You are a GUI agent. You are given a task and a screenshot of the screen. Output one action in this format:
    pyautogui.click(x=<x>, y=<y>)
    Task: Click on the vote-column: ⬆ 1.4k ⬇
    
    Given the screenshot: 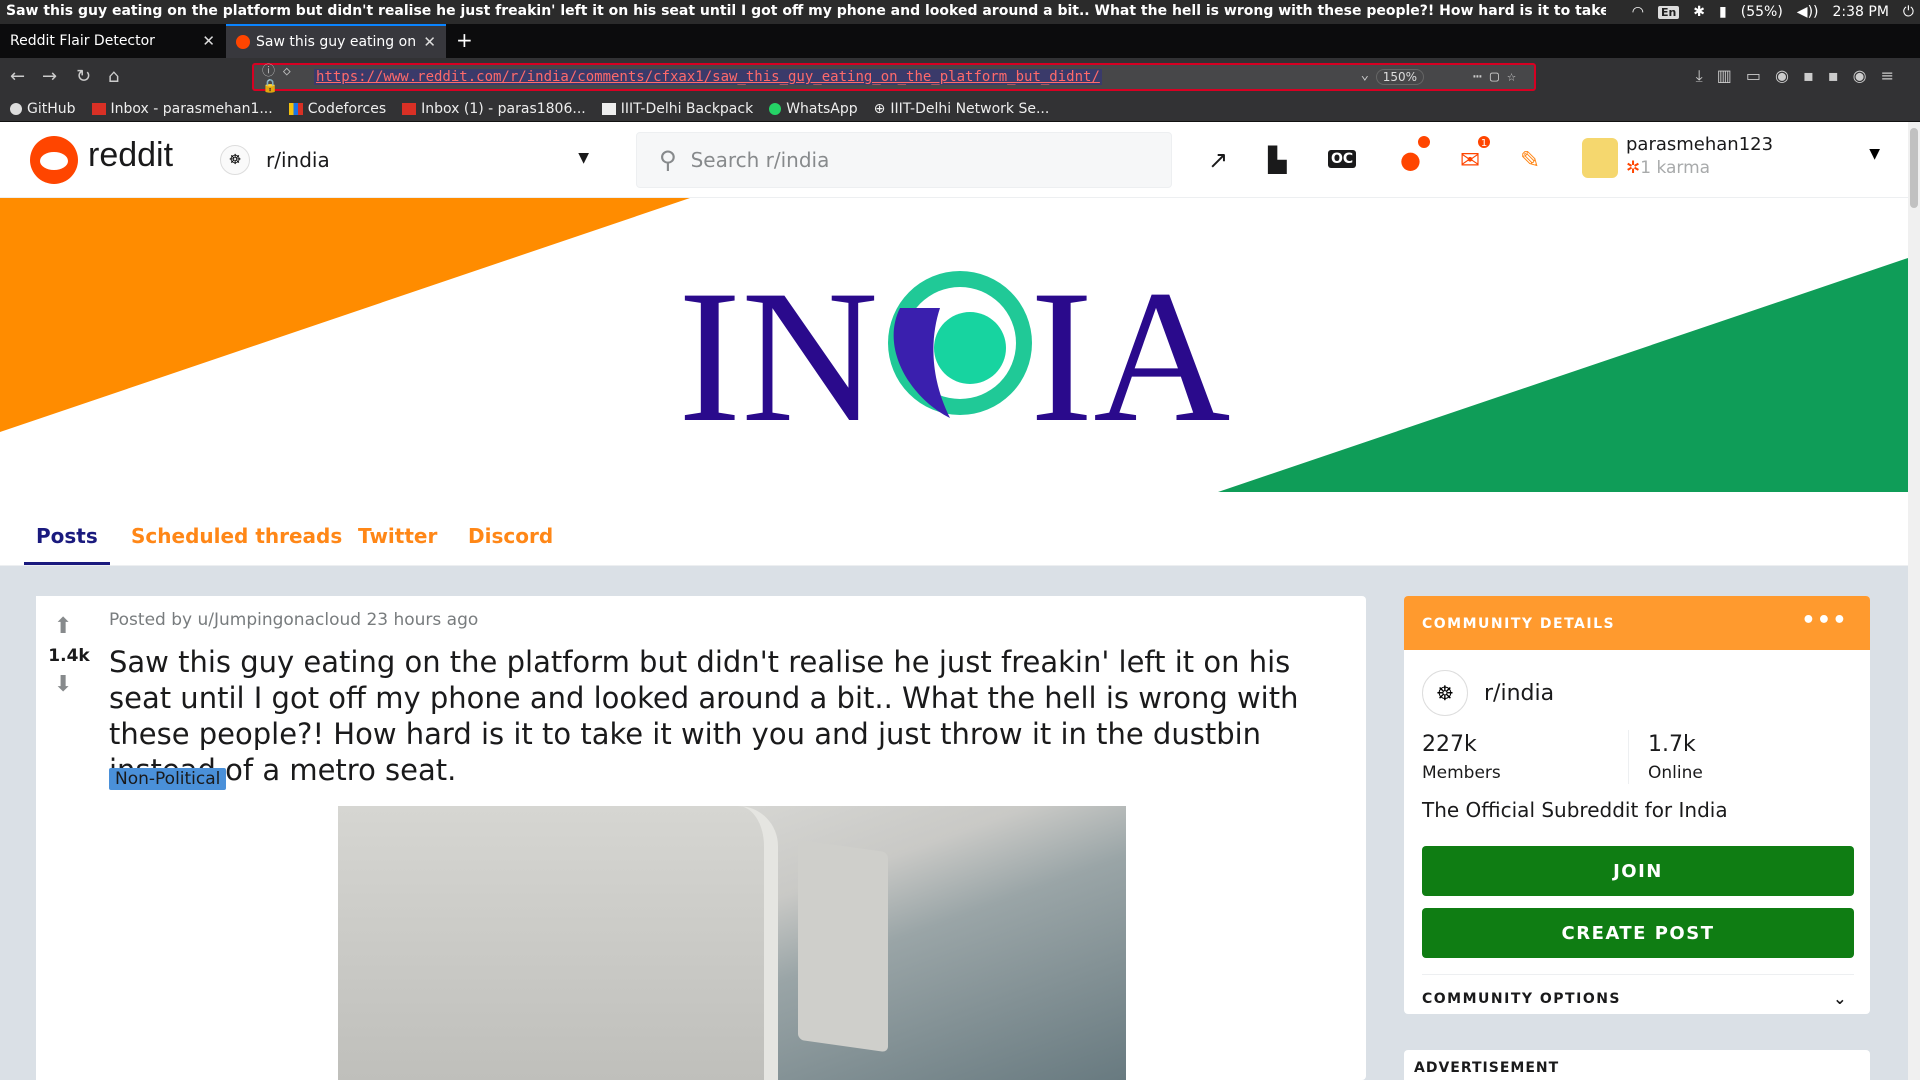 What is the action you would take?
    pyautogui.click(x=65, y=838)
    